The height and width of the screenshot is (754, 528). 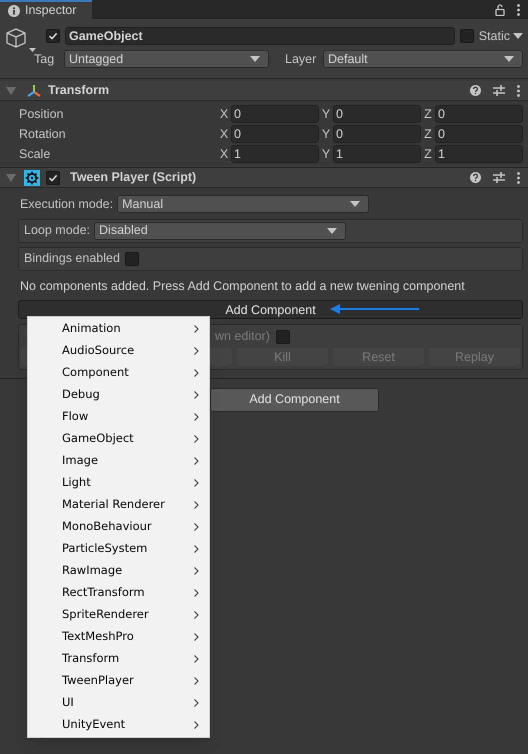 I want to click on menu-item: Image, so click(x=118, y=461).